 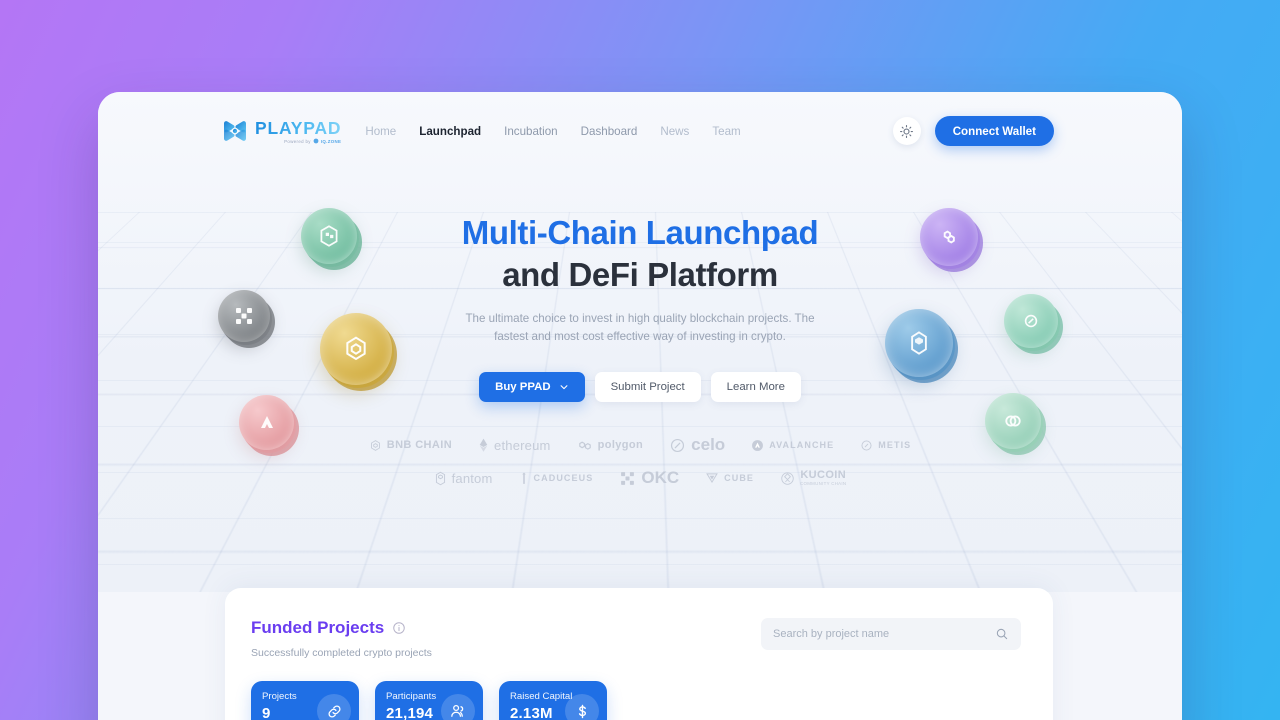 What do you see at coordinates (802, 445) in the screenshot?
I see `partner-label: AVALANCHE` at bounding box center [802, 445].